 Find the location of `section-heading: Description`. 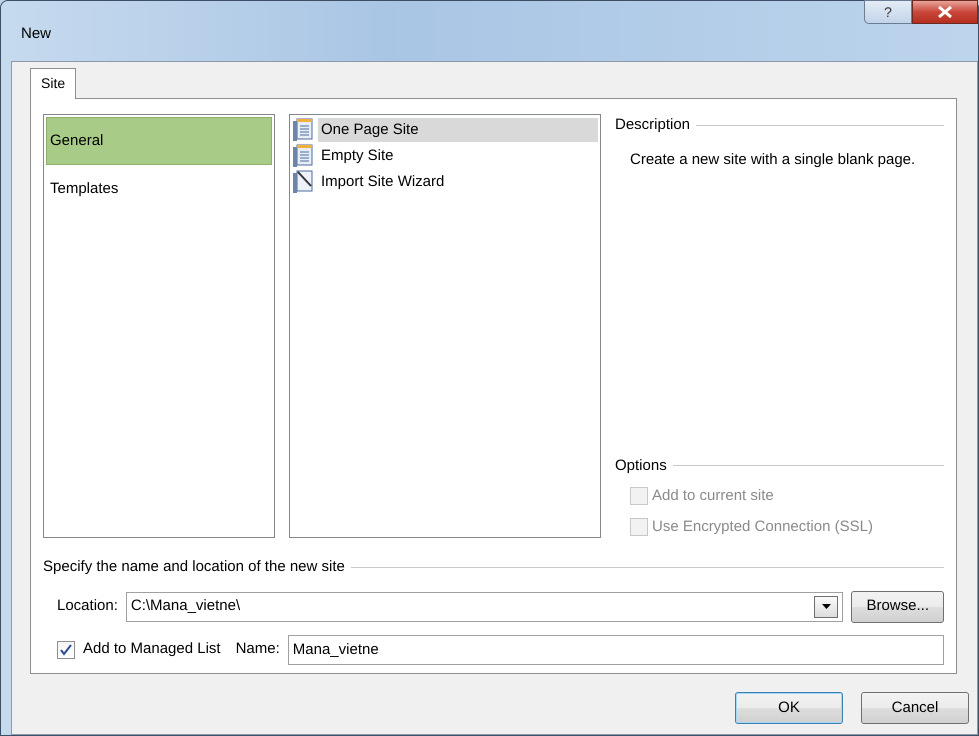

section-heading: Description is located at coordinates (779, 125).